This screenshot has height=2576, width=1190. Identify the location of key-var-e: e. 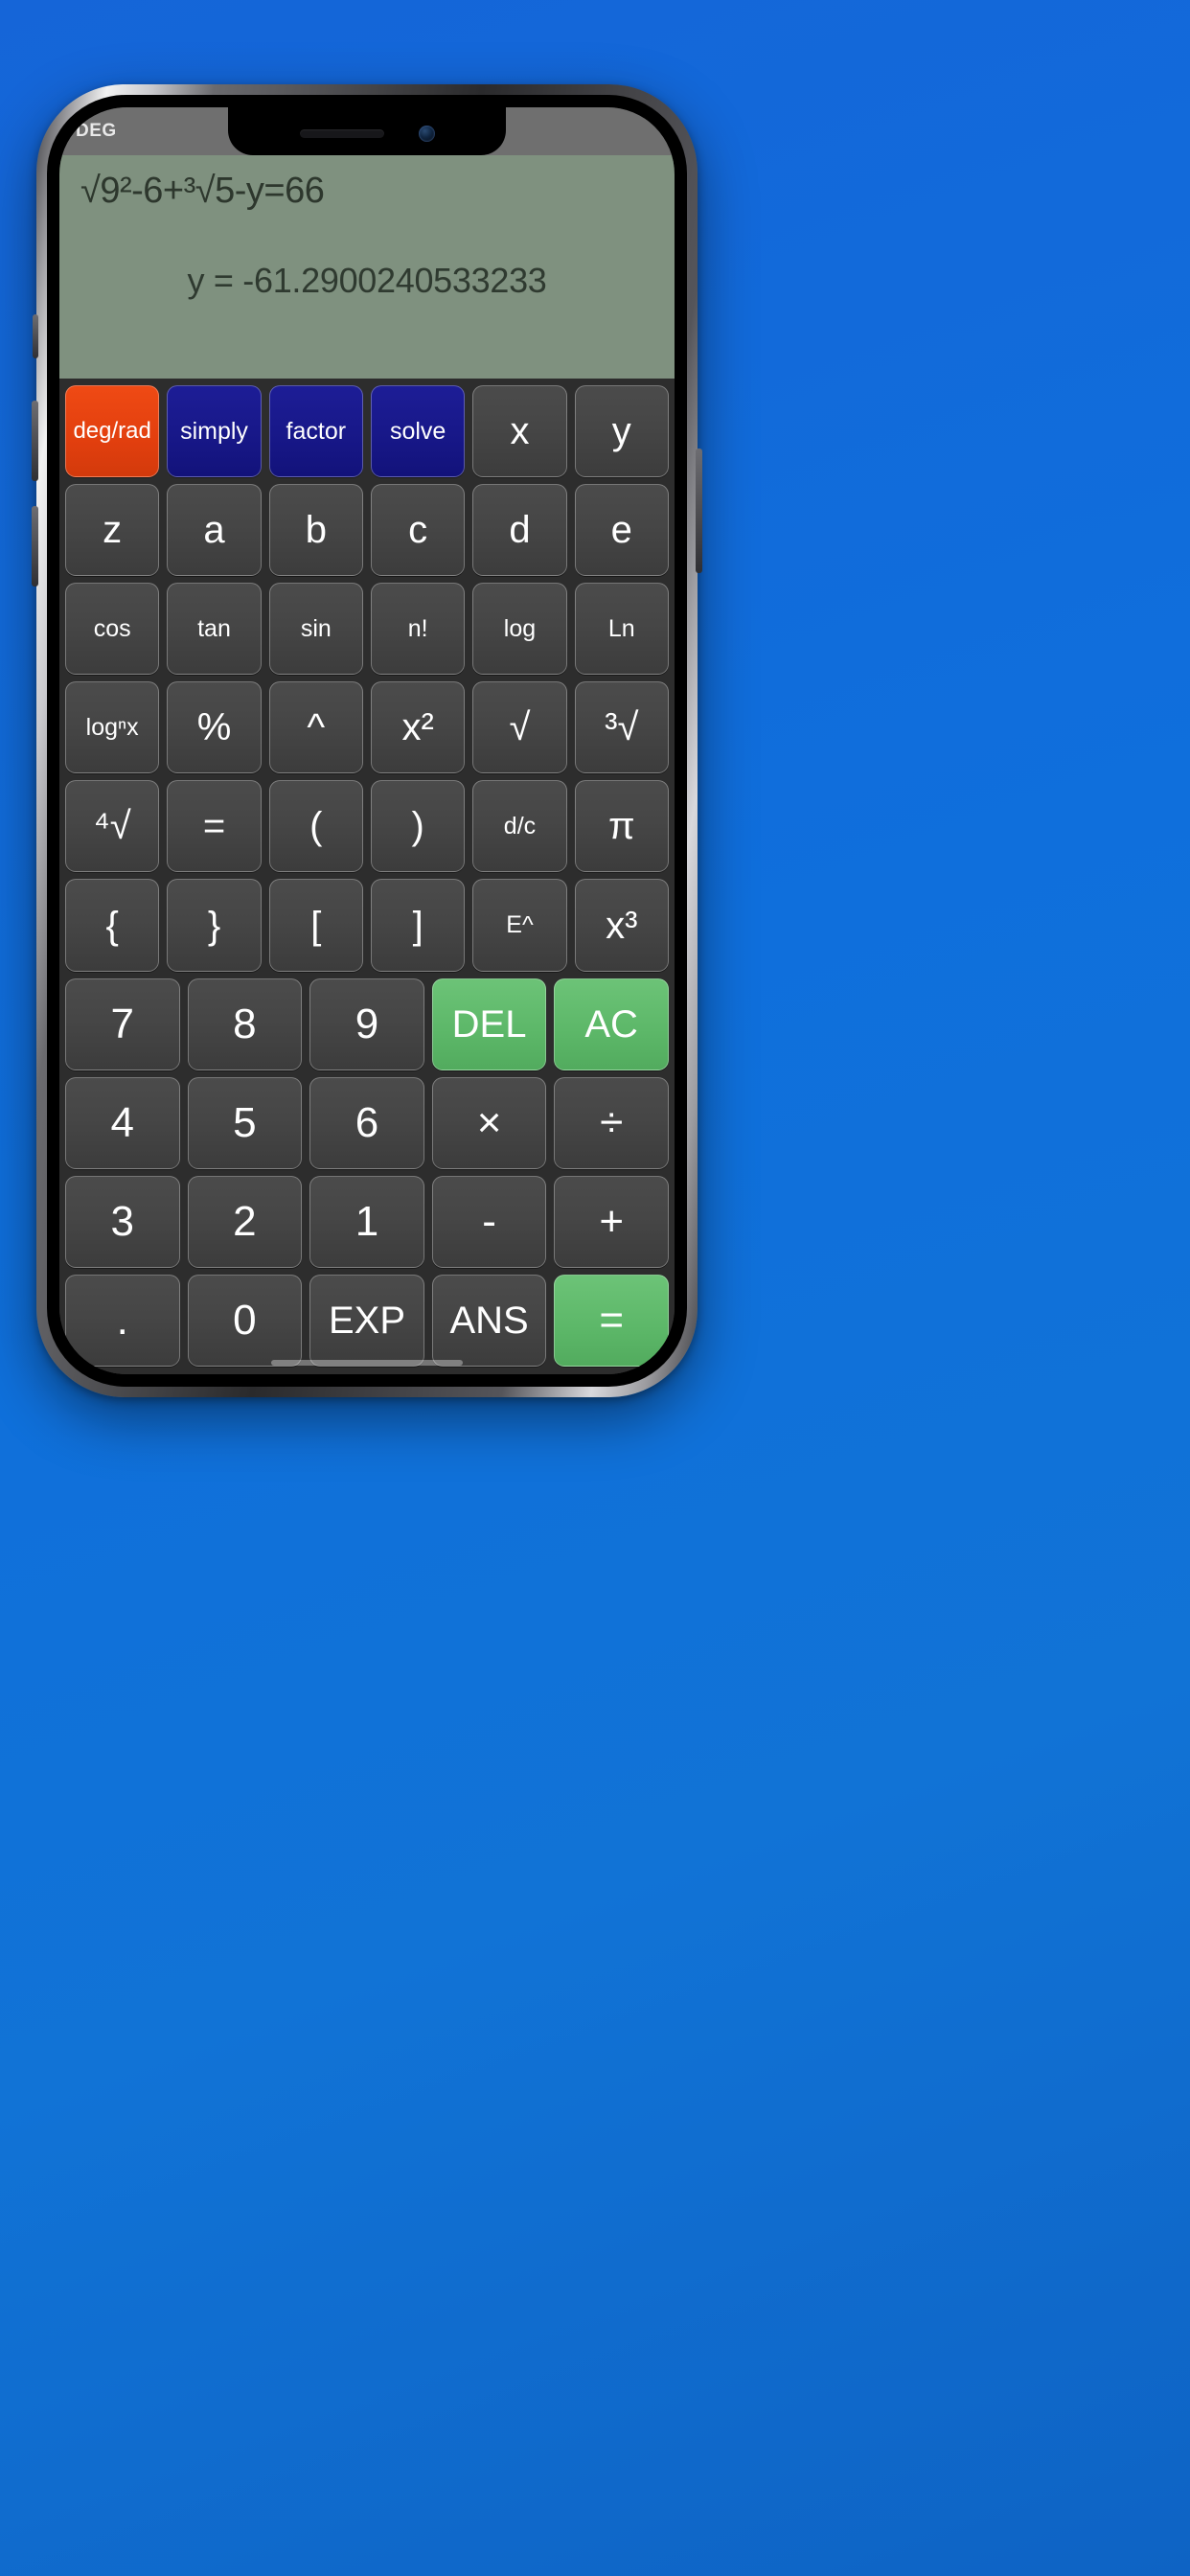
(622, 530).